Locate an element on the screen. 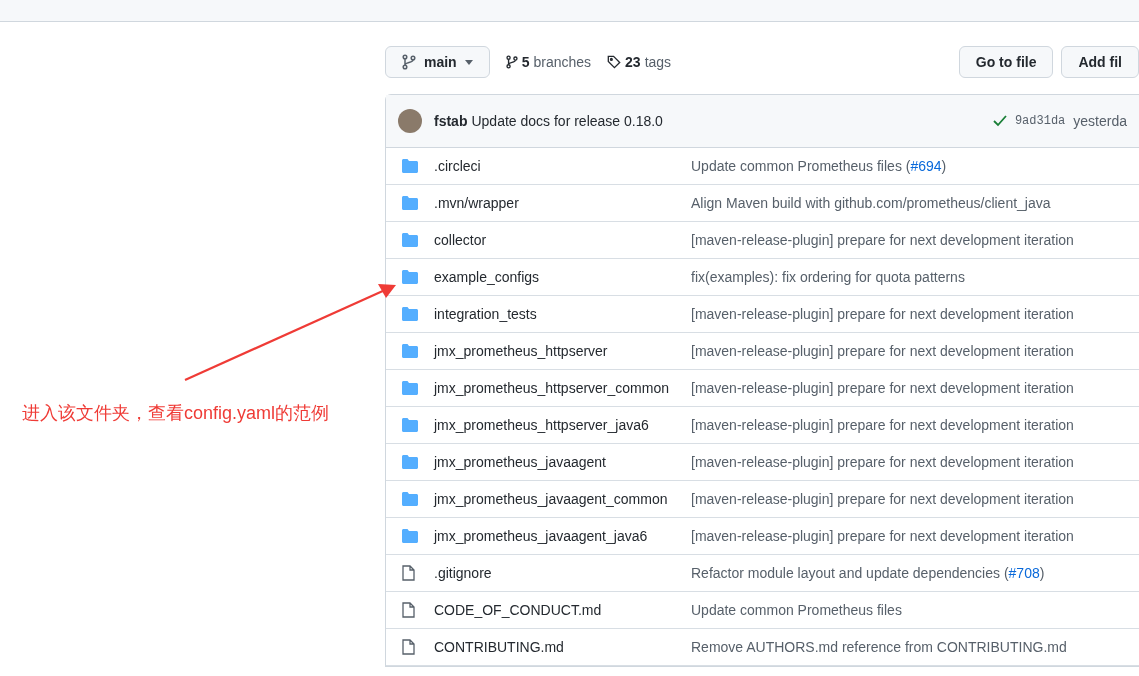 Image resolution: width=1139 pixels, height=676 pixels. file-name: jmx_prometheus_httpserver is located at coordinates (562, 351).